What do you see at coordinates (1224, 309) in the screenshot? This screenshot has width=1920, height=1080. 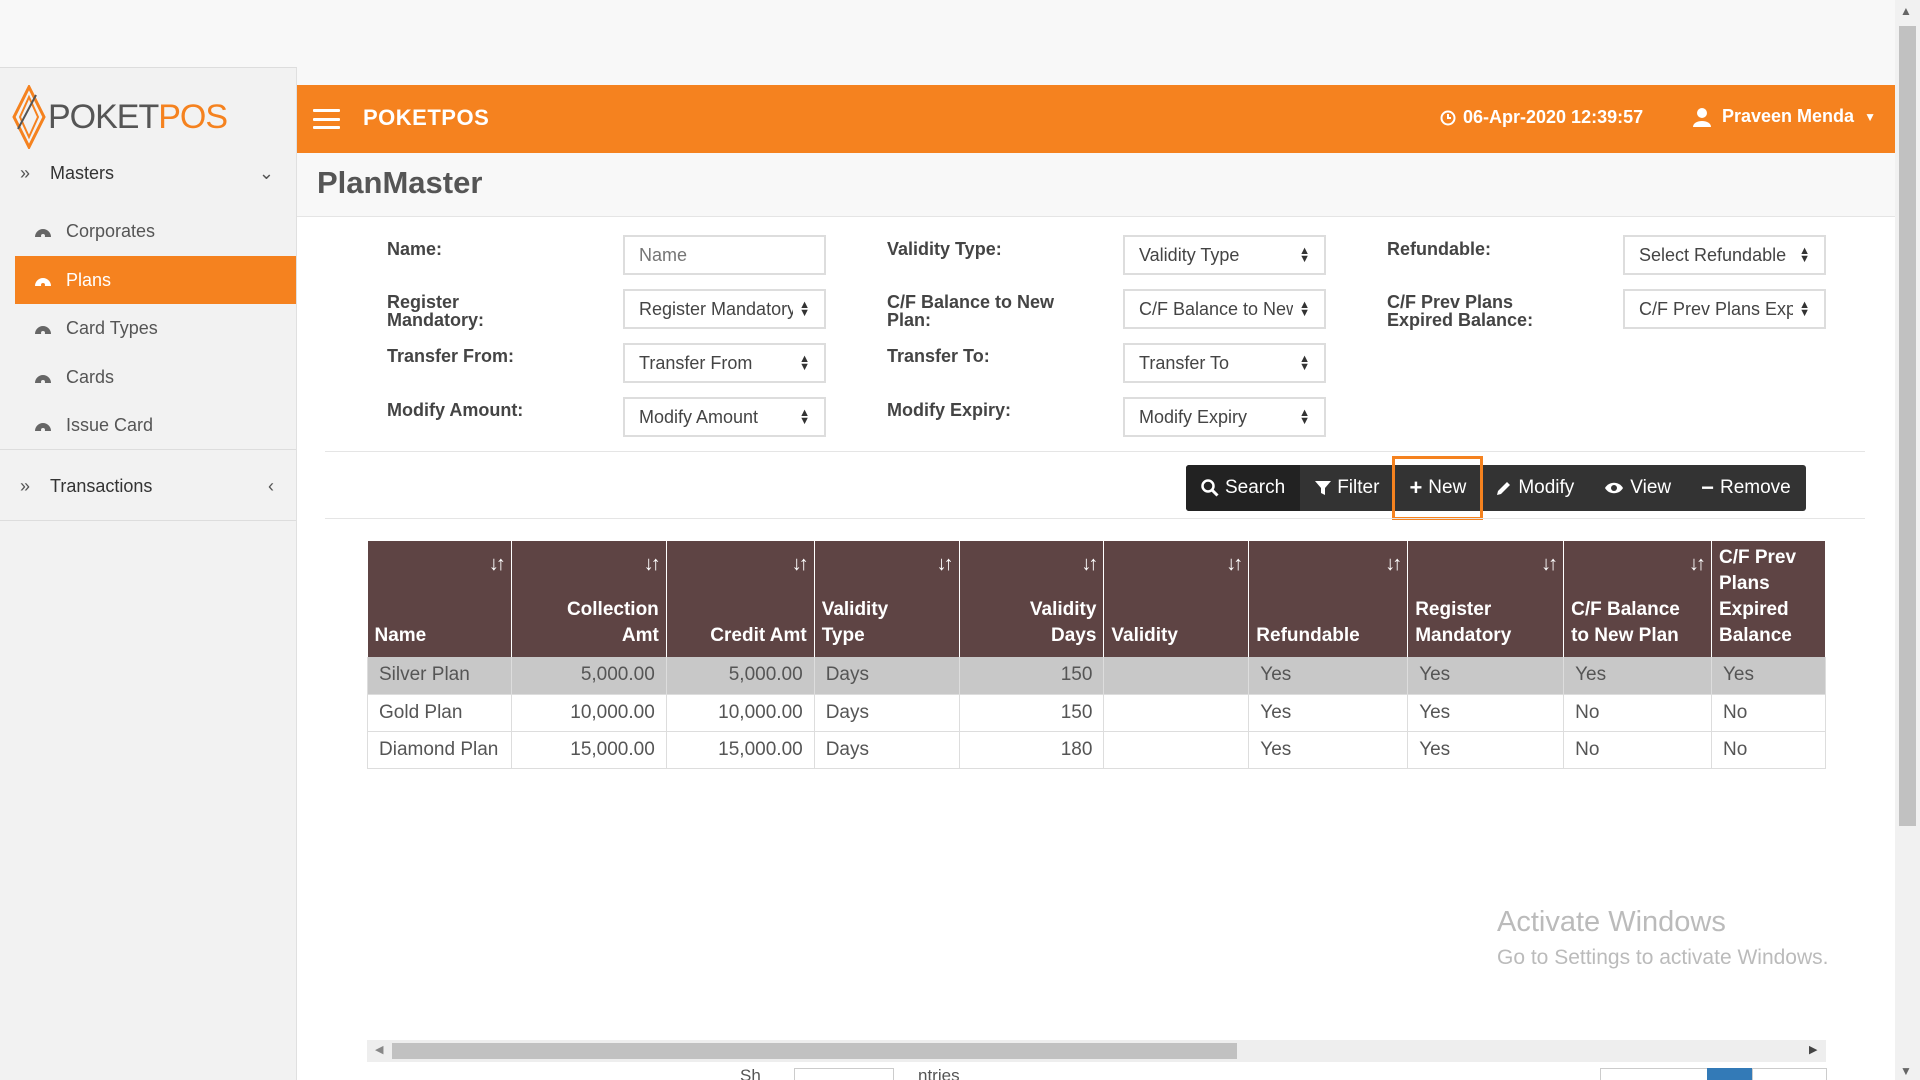 I see `cf-balance-select: C/F Balance to New Plan ▲▼` at bounding box center [1224, 309].